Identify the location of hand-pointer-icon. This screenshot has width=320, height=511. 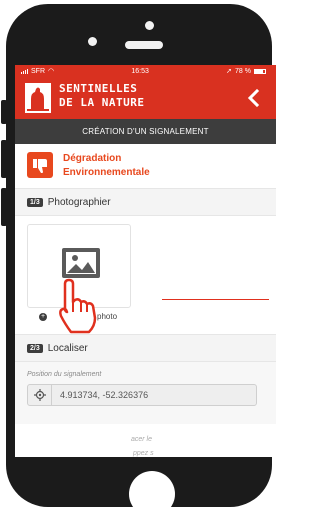
(80, 307).